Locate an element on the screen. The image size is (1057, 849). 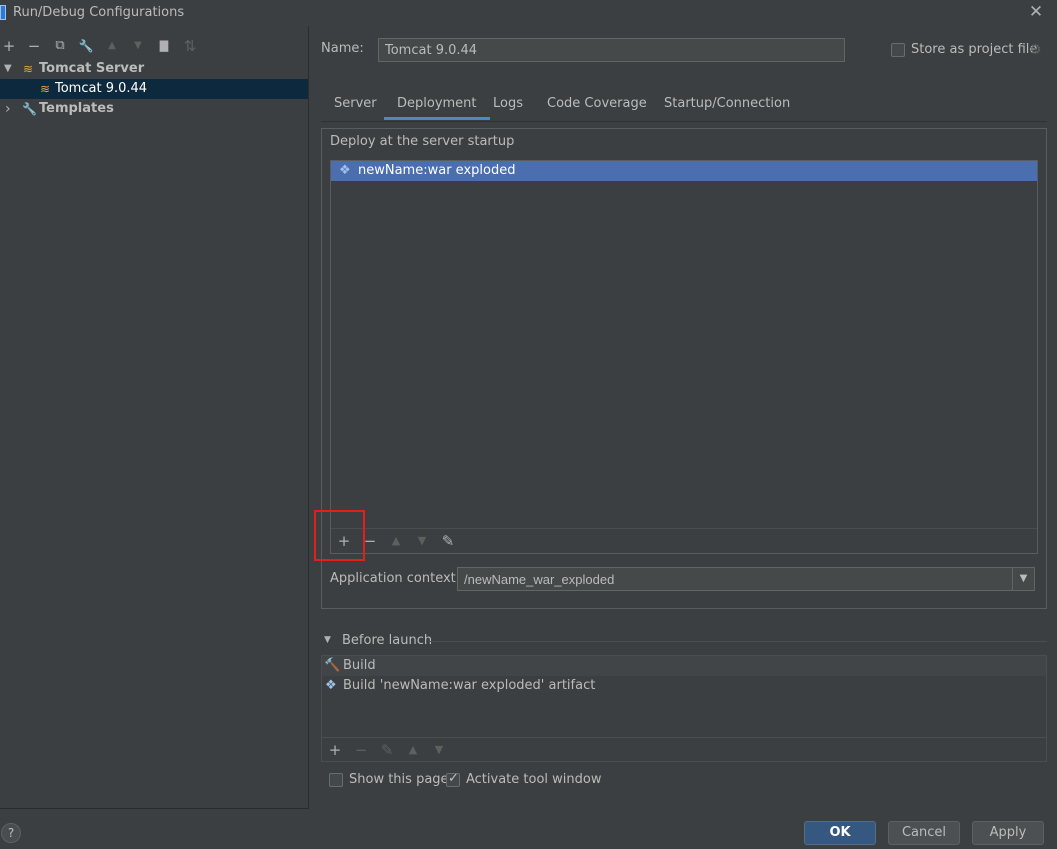
tab-server: Server is located at coordinates (355, 108).